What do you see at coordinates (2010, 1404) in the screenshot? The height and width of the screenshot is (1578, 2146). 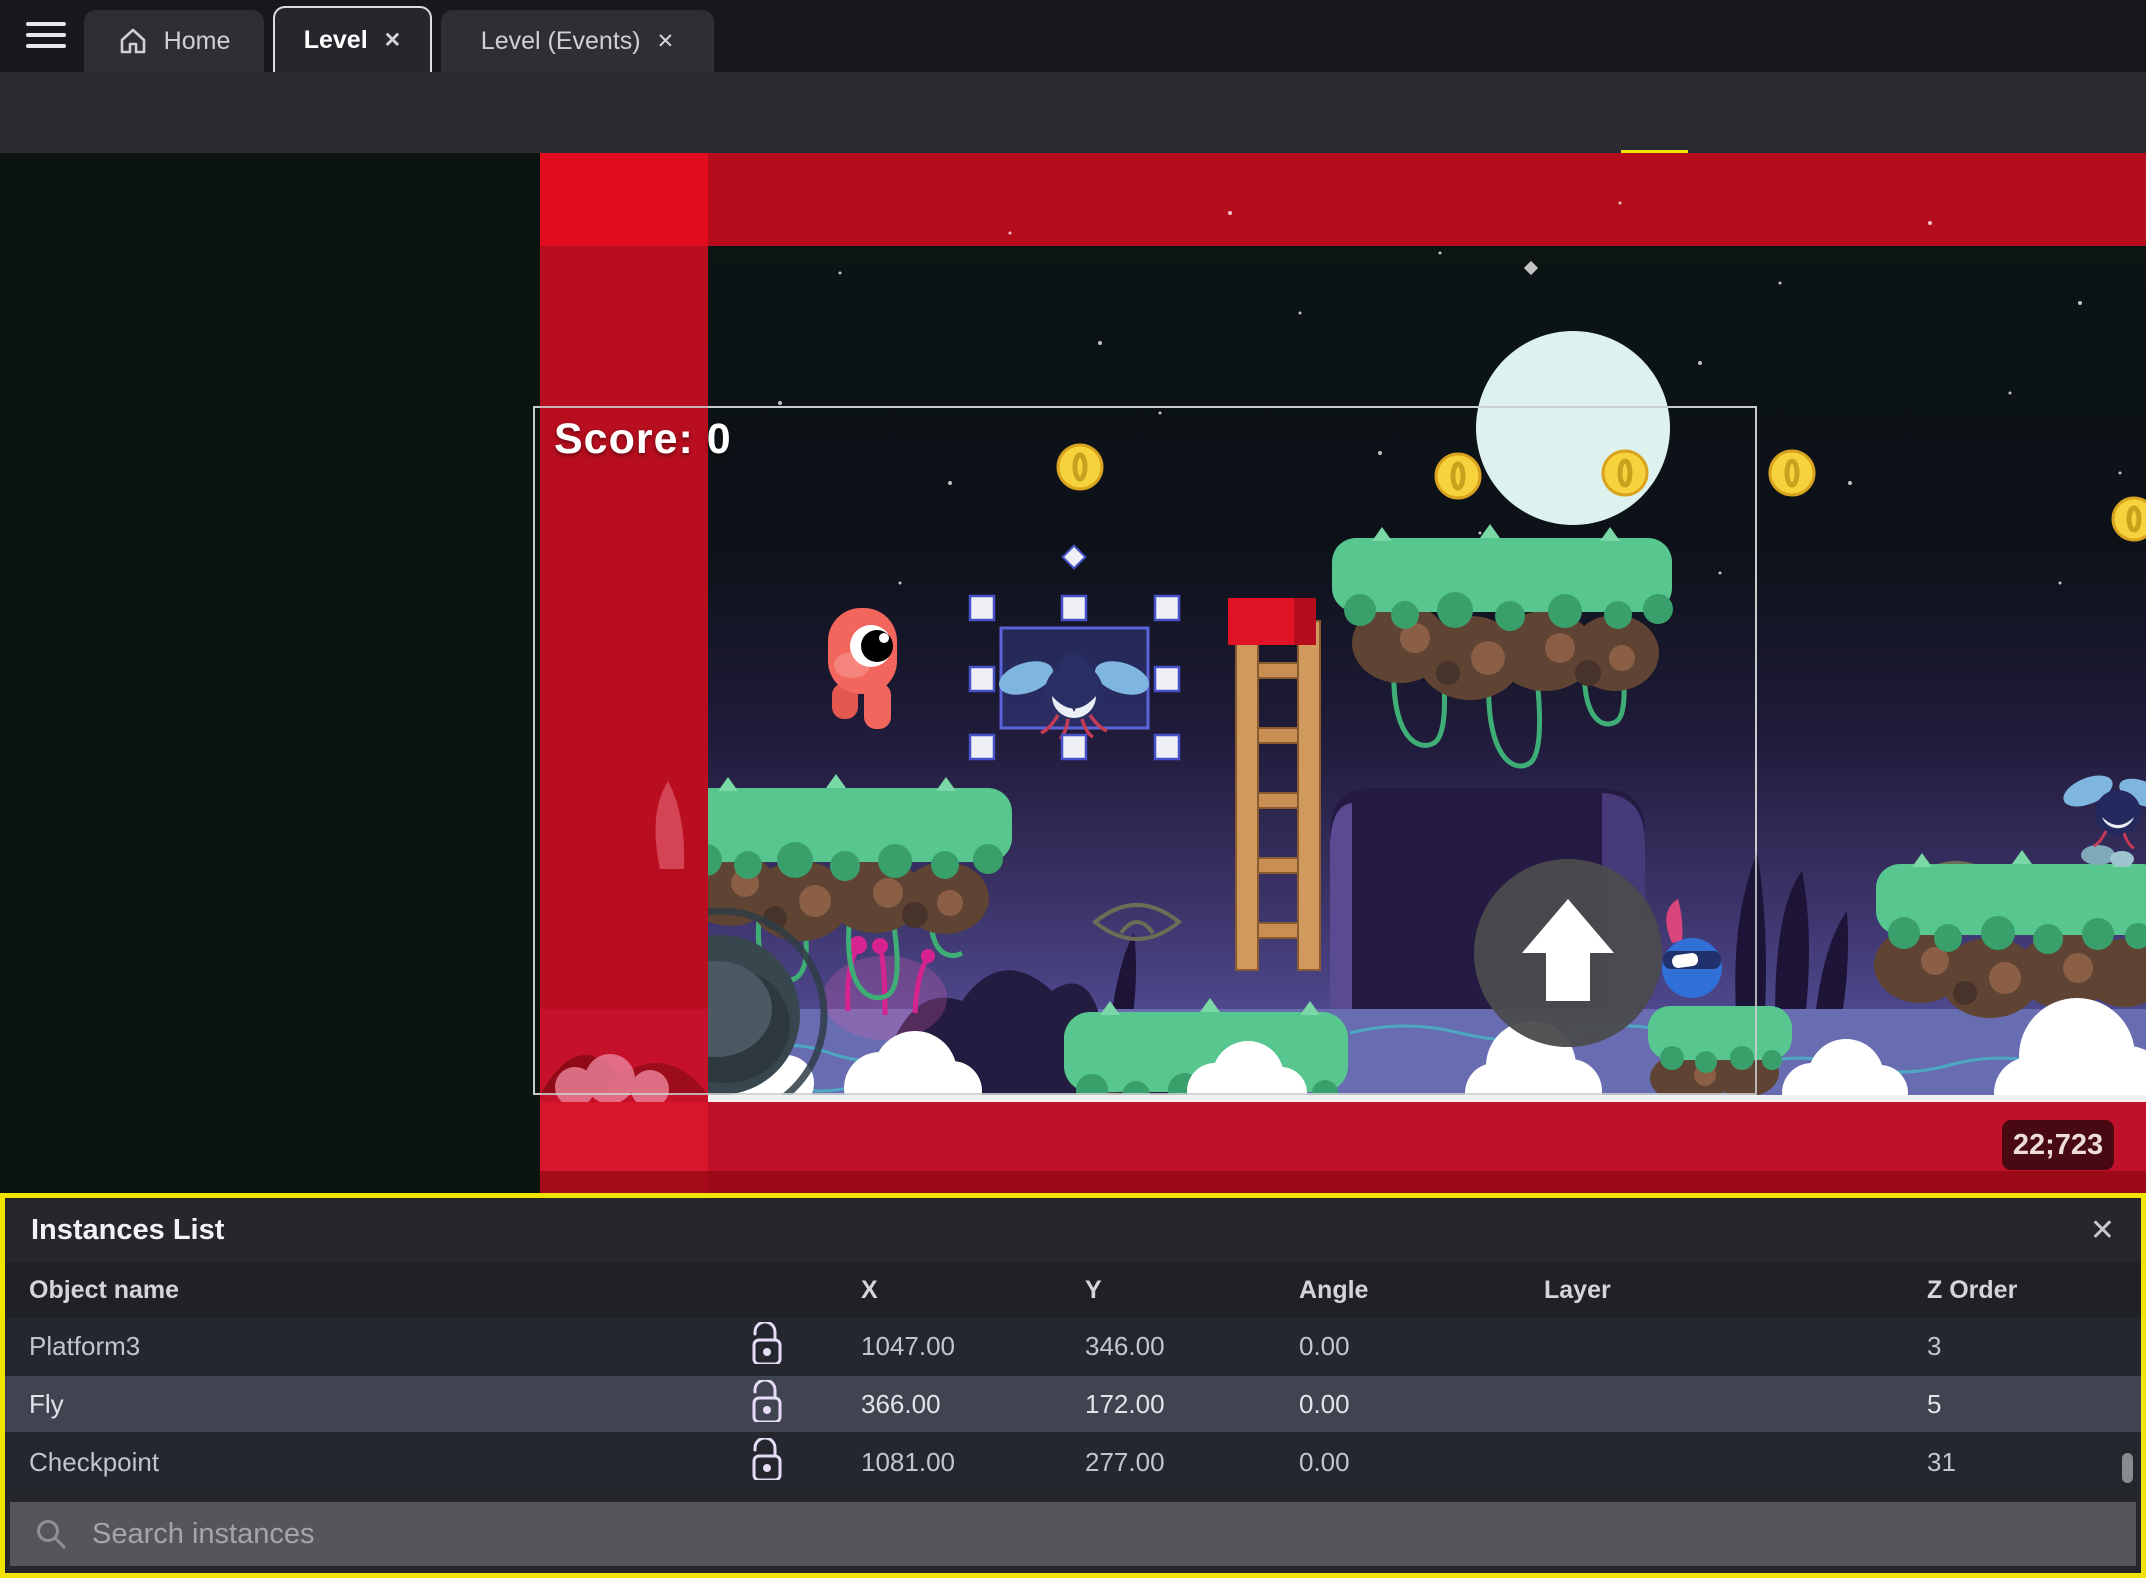 I see `cell-z-order: 5` at bounding box center [2010, 1404].